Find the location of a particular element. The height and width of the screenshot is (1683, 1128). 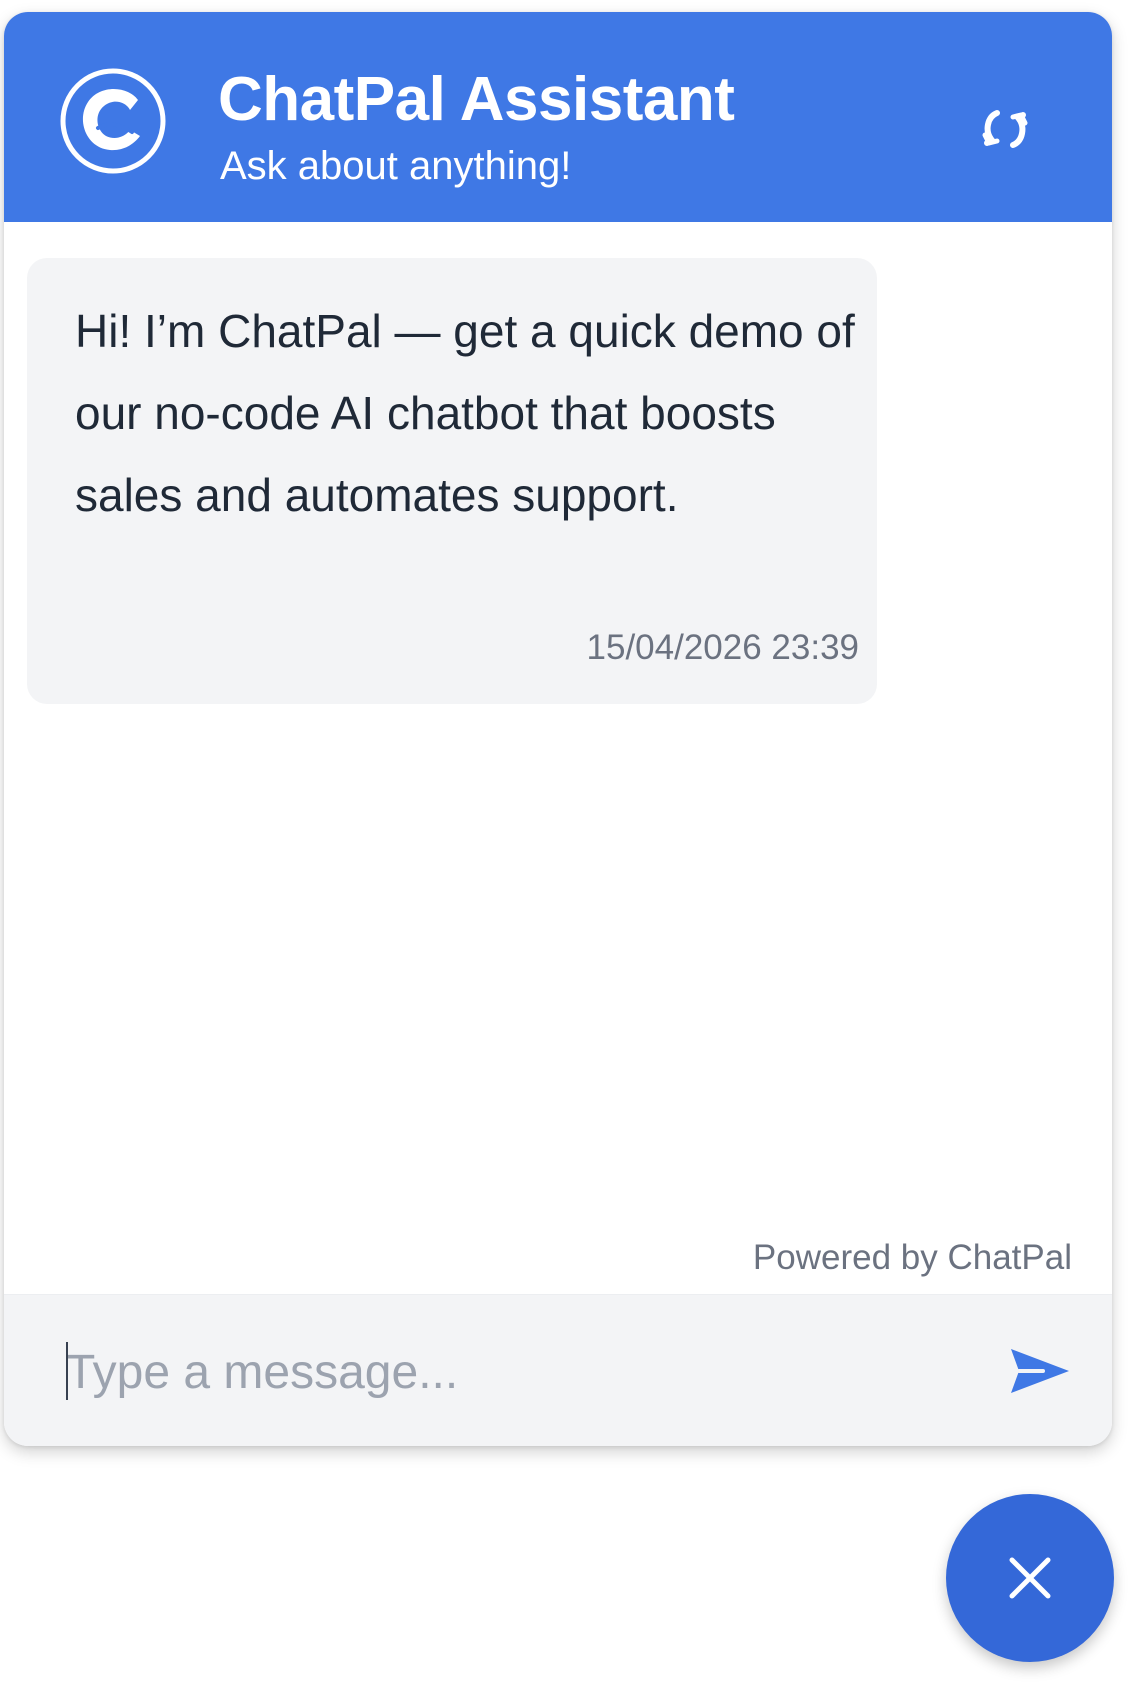

close-chat-button is located at coordinates (1030, 1578).